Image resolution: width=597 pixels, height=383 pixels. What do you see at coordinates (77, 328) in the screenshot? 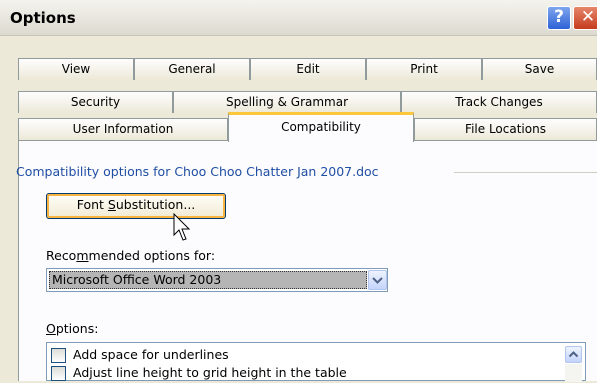
I see `options-label-post: ptions:` at bounding box center [77, 328].